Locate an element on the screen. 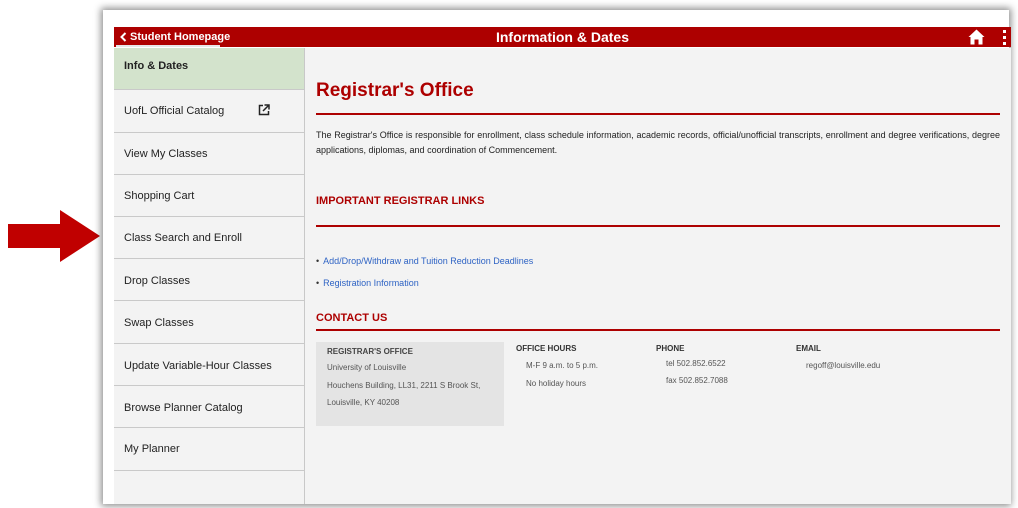 The image size is (1018, 508). sidebar-item-label: Info & Dates is located at coordinates (156, 66).